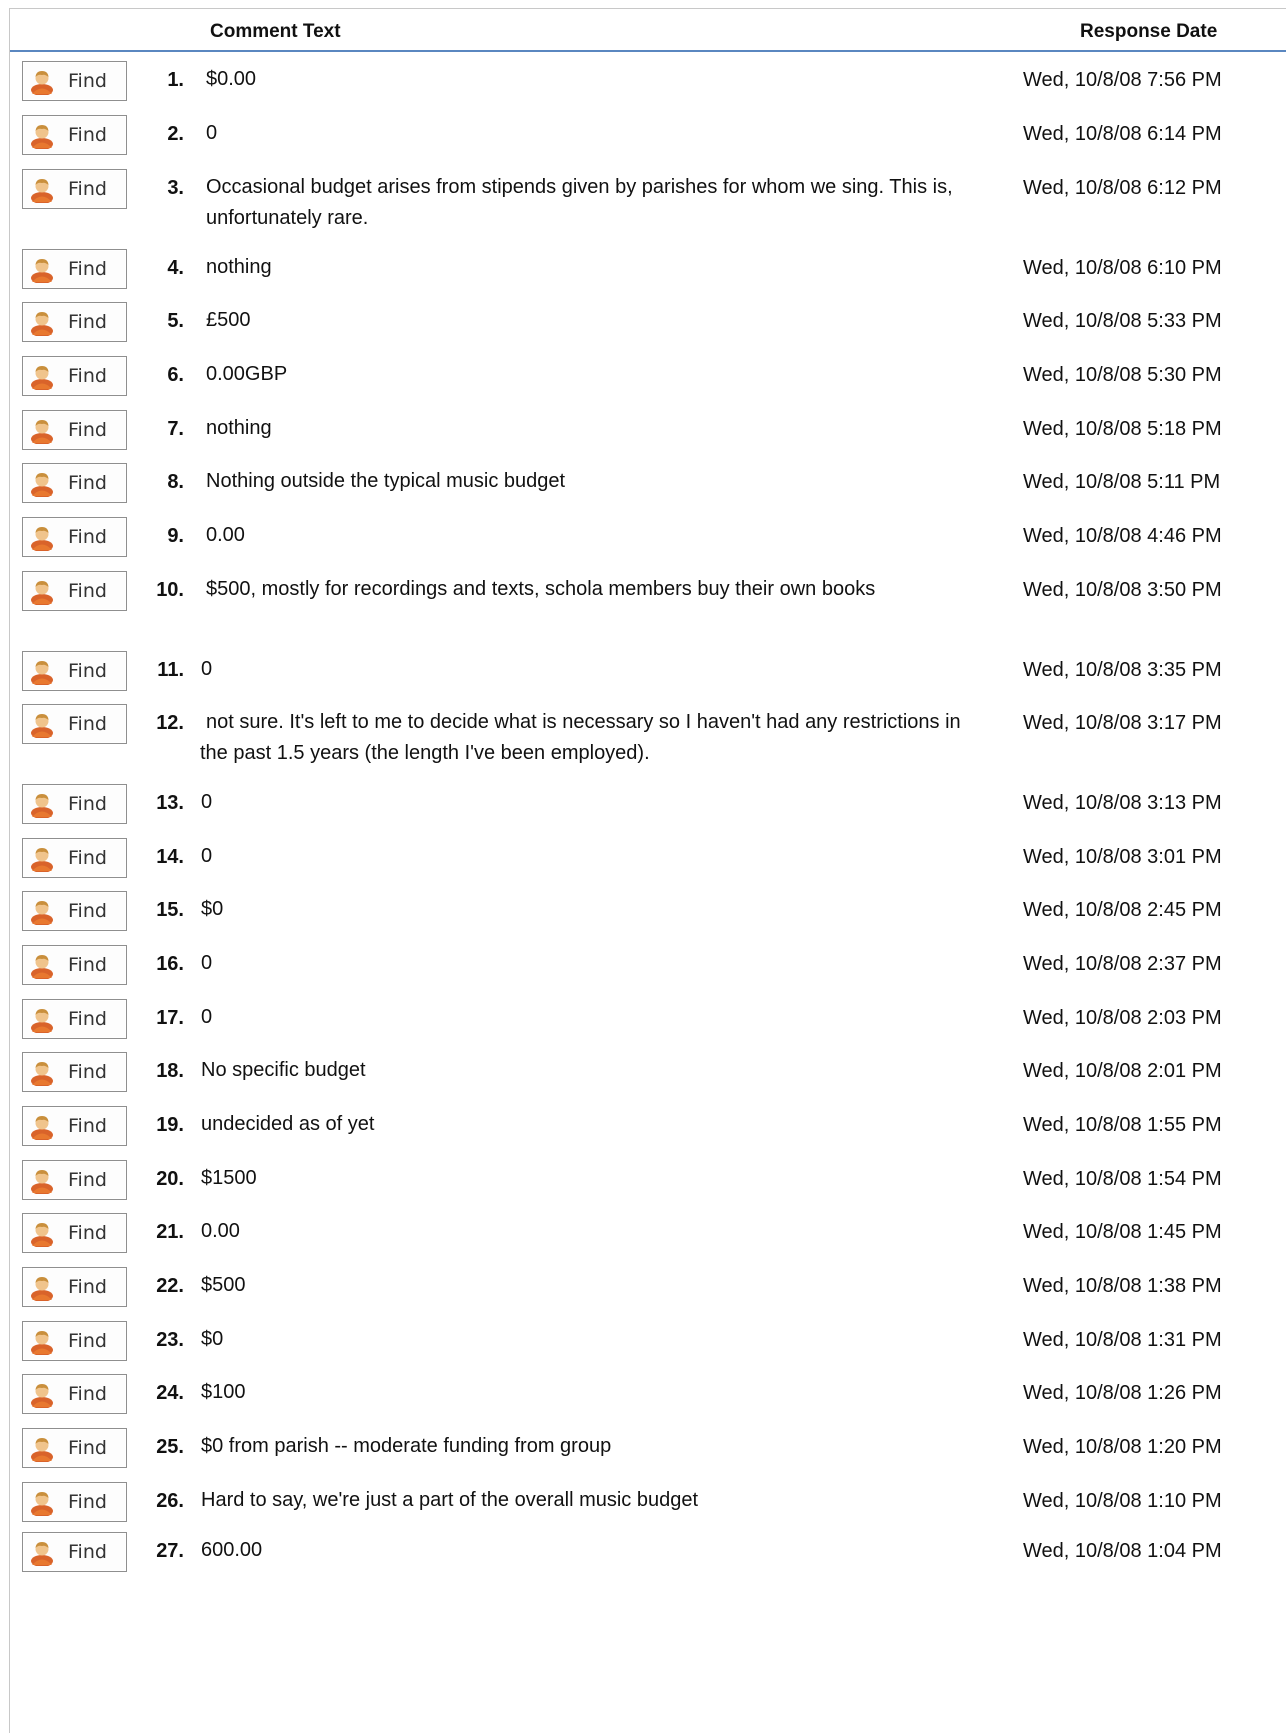 The image size is (1286, 1733). Describe the element at coordinates (175, 134) in the screenshot. I see `response-number: 2.` at that location.